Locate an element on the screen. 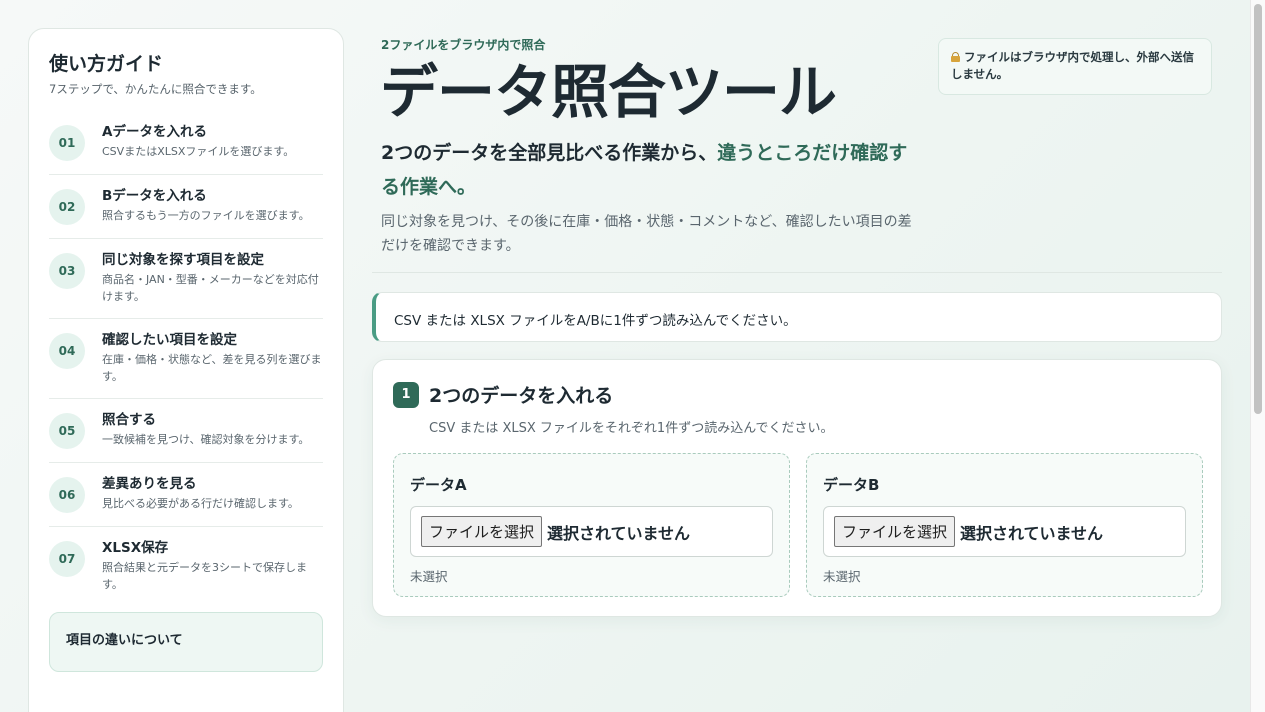 This screenshot has width=1265, height=712. step-title: 差異ありを見る is located at coordinates (149, 484).